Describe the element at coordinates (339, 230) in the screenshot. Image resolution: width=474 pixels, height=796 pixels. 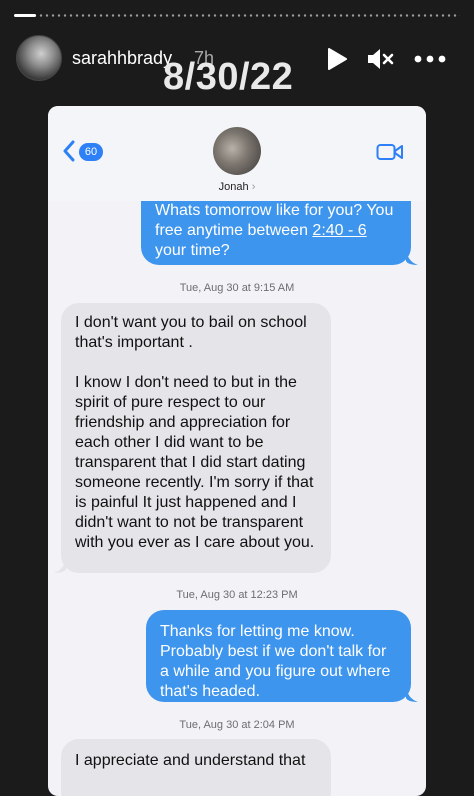
I see `time-range-link: 2:40 - 6` at that location.